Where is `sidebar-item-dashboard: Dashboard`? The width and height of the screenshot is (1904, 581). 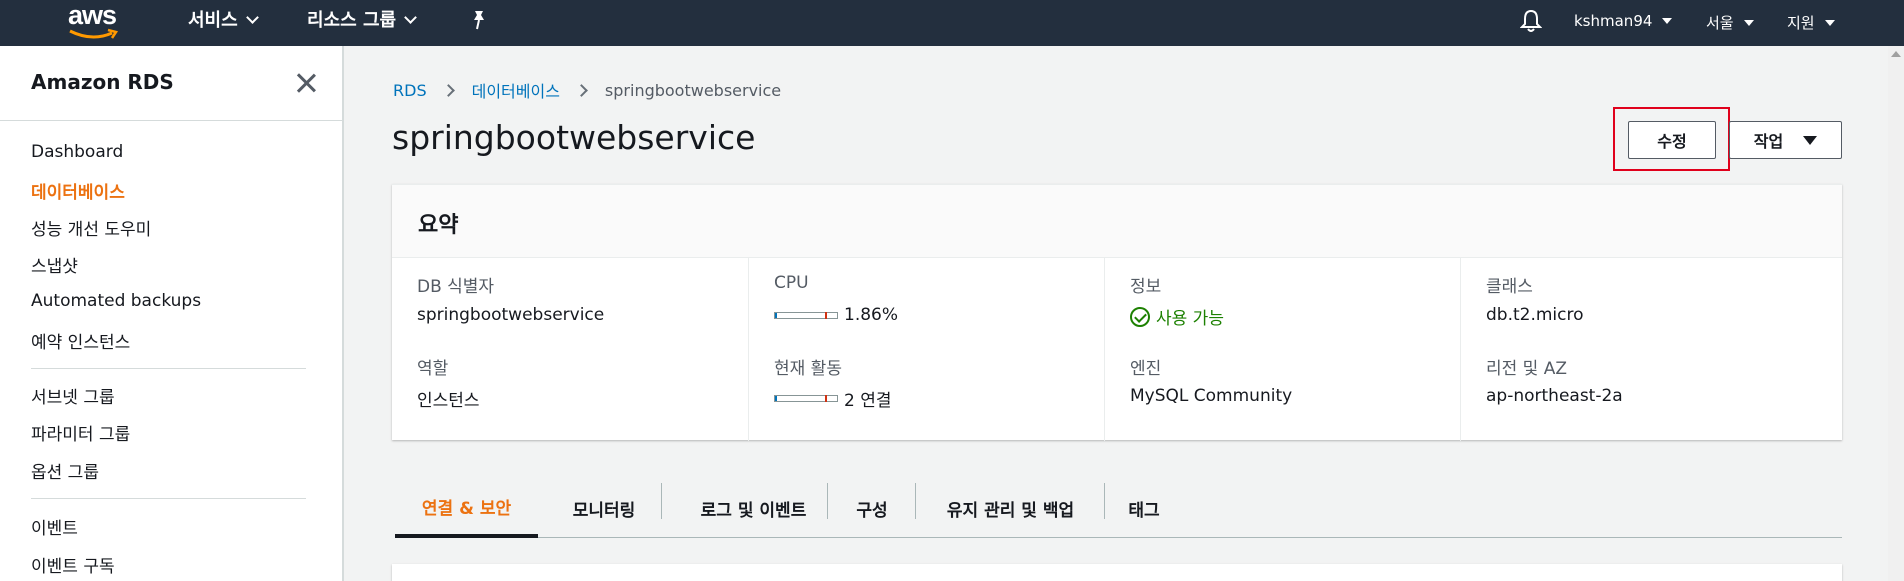
sidebar-item-dashboard: Dashboard is located at coordinates (77, 152).